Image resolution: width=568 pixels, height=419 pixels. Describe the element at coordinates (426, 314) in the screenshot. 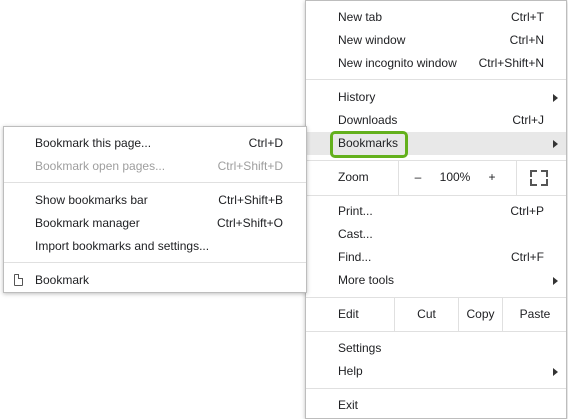

I see `cut-button: Cut` at that location.